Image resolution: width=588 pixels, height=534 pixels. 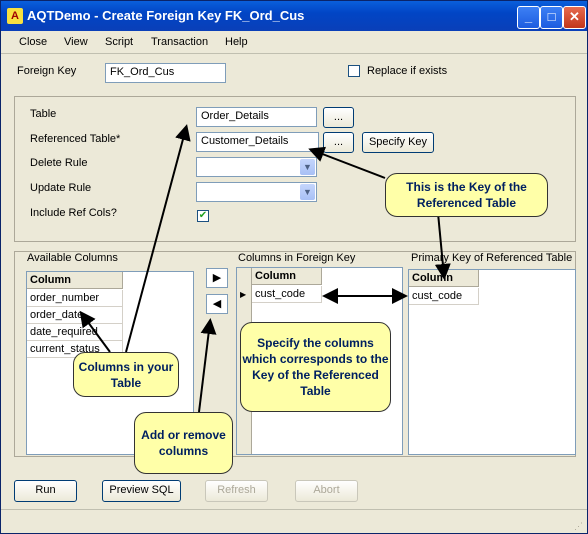 What do you see at coordinates (256, 167) in the screenshot?
I see `delete-rule-select: ▼` at bounding box center [256, 167].